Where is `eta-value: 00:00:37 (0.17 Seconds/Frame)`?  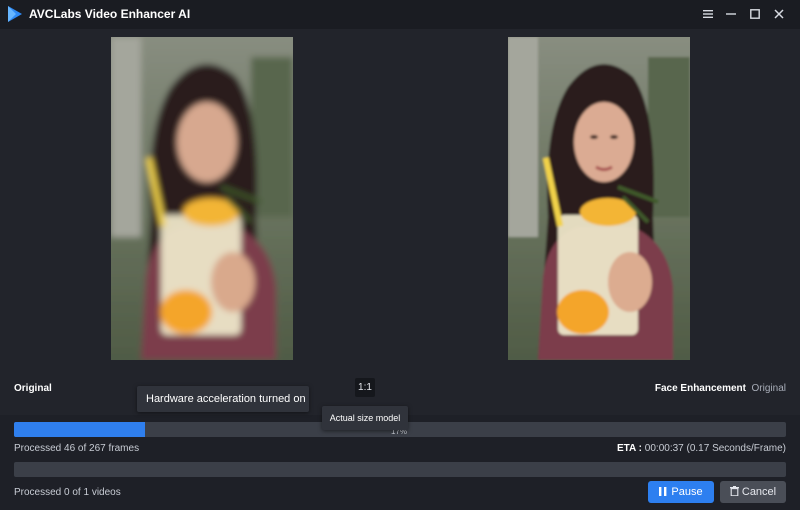
eta-value: 00:00:37 (0.17 Seconds/Frame) is located at coordinates (715, 448).